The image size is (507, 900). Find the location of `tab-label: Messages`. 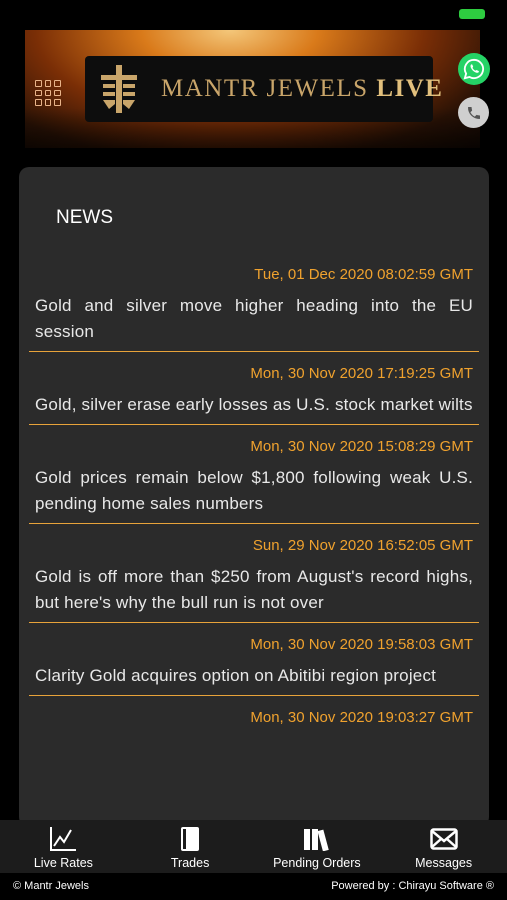

tab-label: Messages is located at coordinates (444, 863).